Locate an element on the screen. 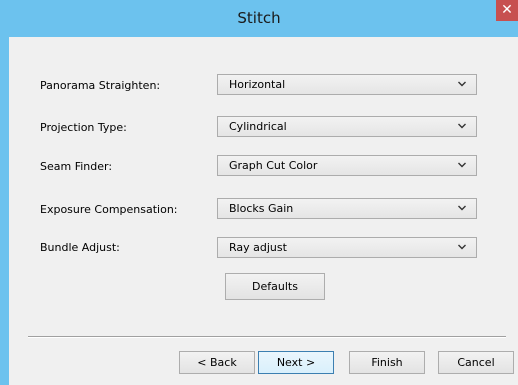 The height and width of the screenshot is (385, 518). projection-type-label: Projection Type: is located at coordinates (83, 127).